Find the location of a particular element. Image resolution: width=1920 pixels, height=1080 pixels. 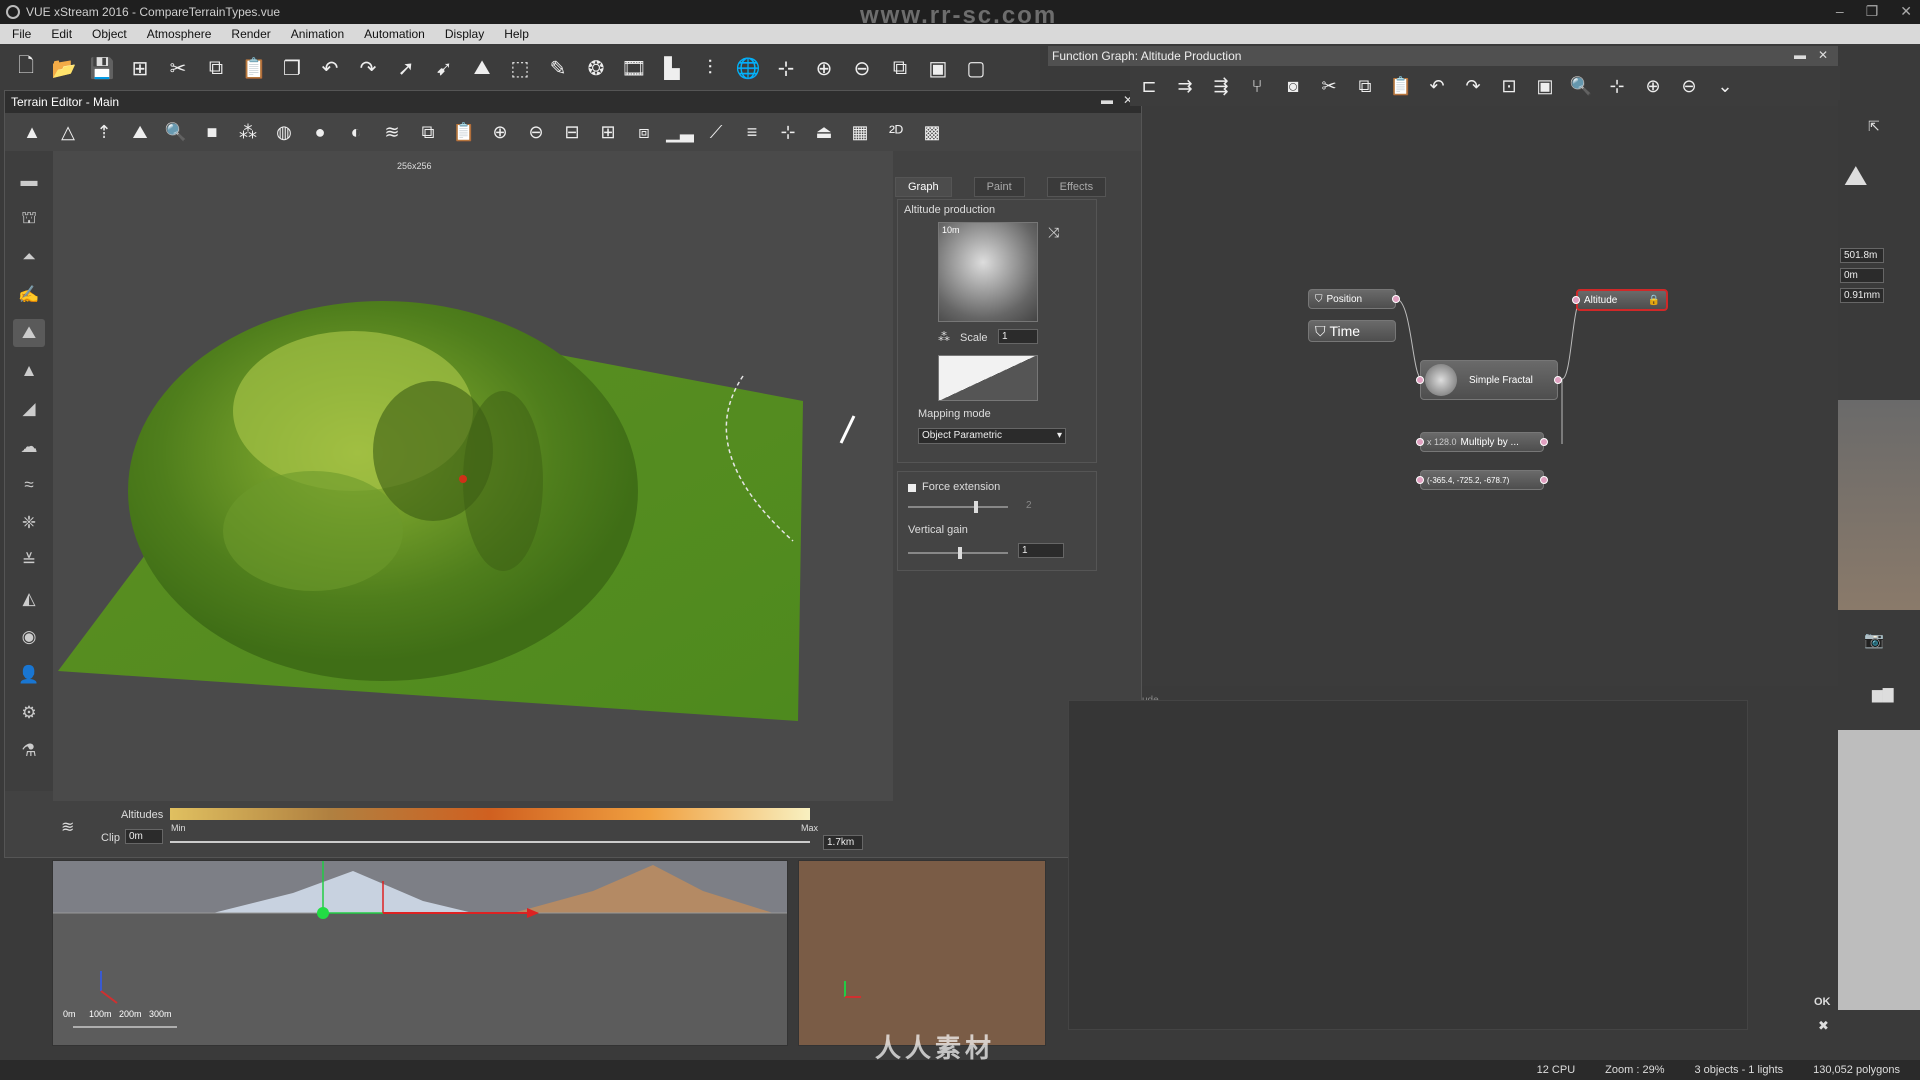

safe-frame-icon: ▢ is located at coordinates (976, 68).